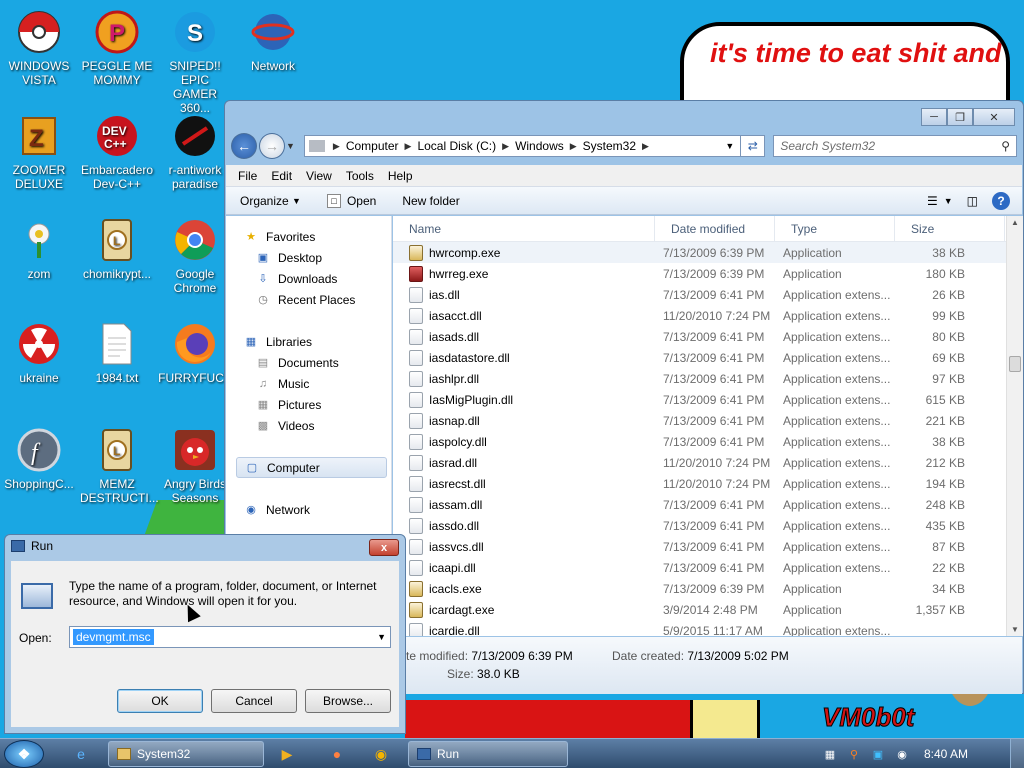  I want to click on desktop-icon-windows-vista: WINDOWS VISTA, so click(39, 47).